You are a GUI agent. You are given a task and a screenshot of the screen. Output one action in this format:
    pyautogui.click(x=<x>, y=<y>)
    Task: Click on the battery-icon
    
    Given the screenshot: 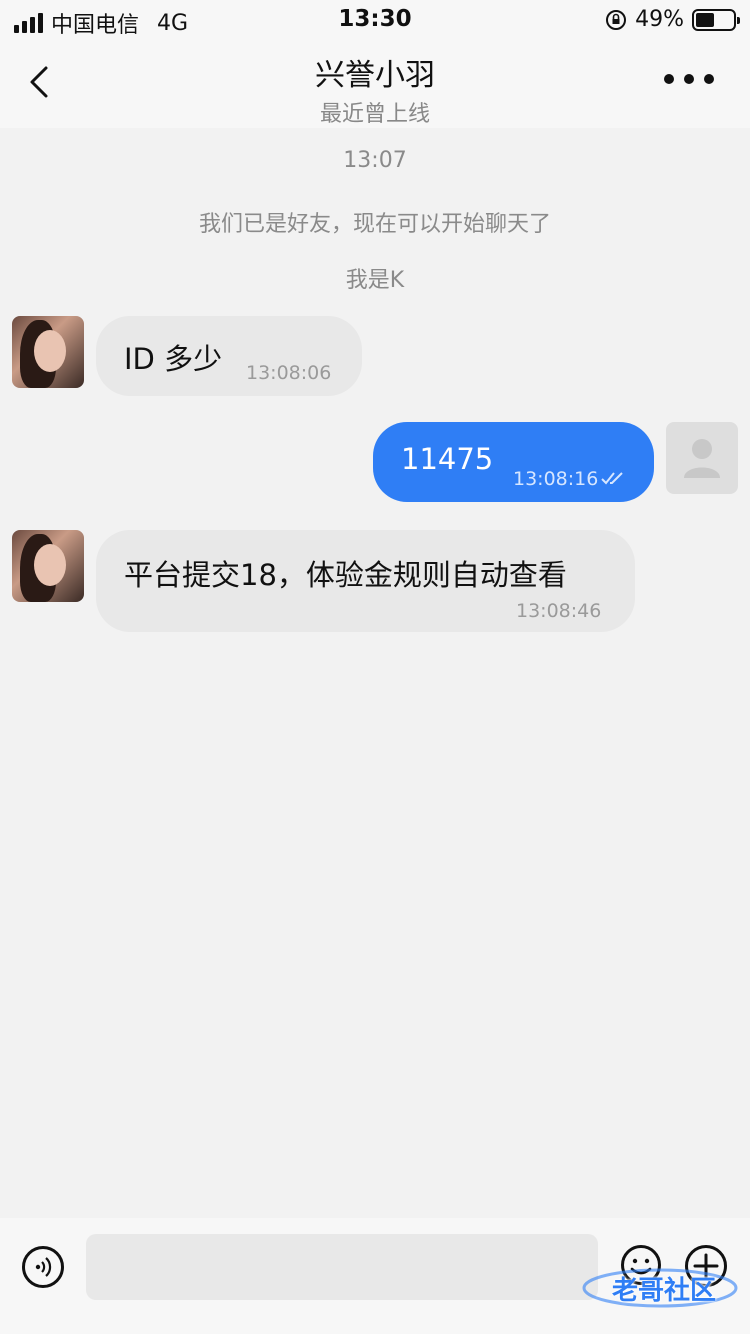 What is the action you would take?
    pyautogui.click(x=716, y=19)
    